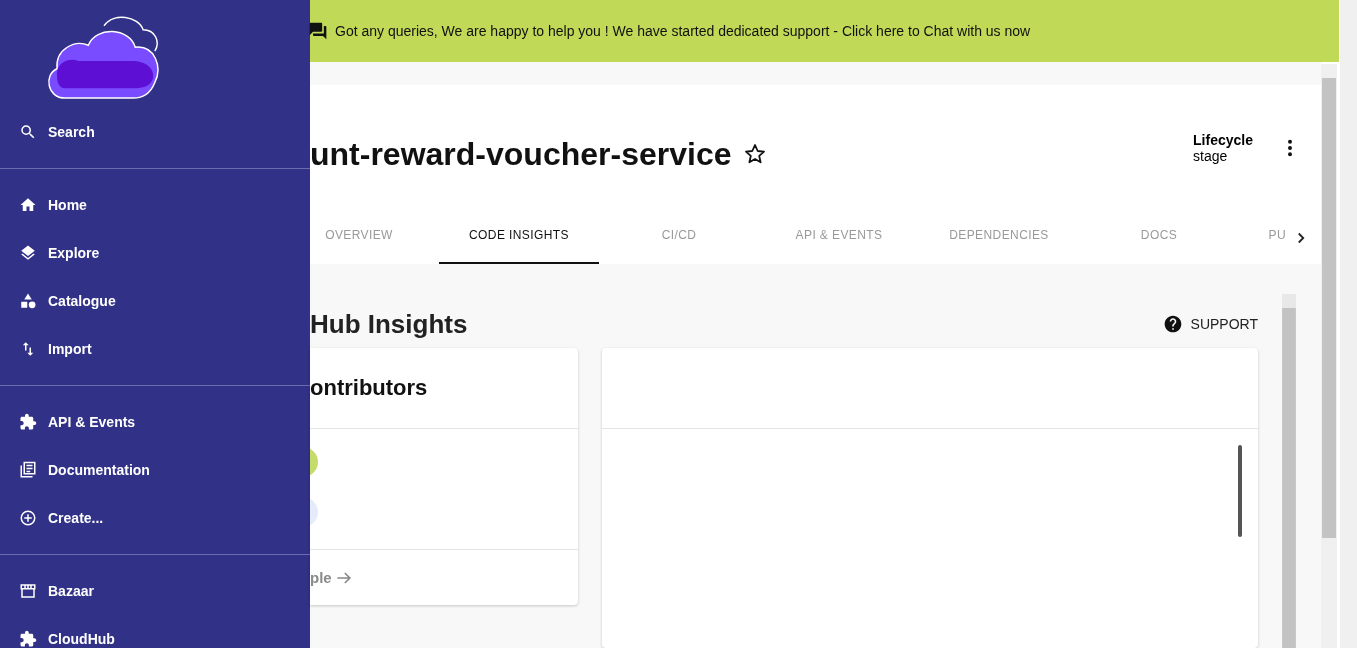 This screenshot has height=648, width=1357. What do you see at coordinates (28, 591) in the screenshot?
I see `store-icon` at bounding box center [28, 591].